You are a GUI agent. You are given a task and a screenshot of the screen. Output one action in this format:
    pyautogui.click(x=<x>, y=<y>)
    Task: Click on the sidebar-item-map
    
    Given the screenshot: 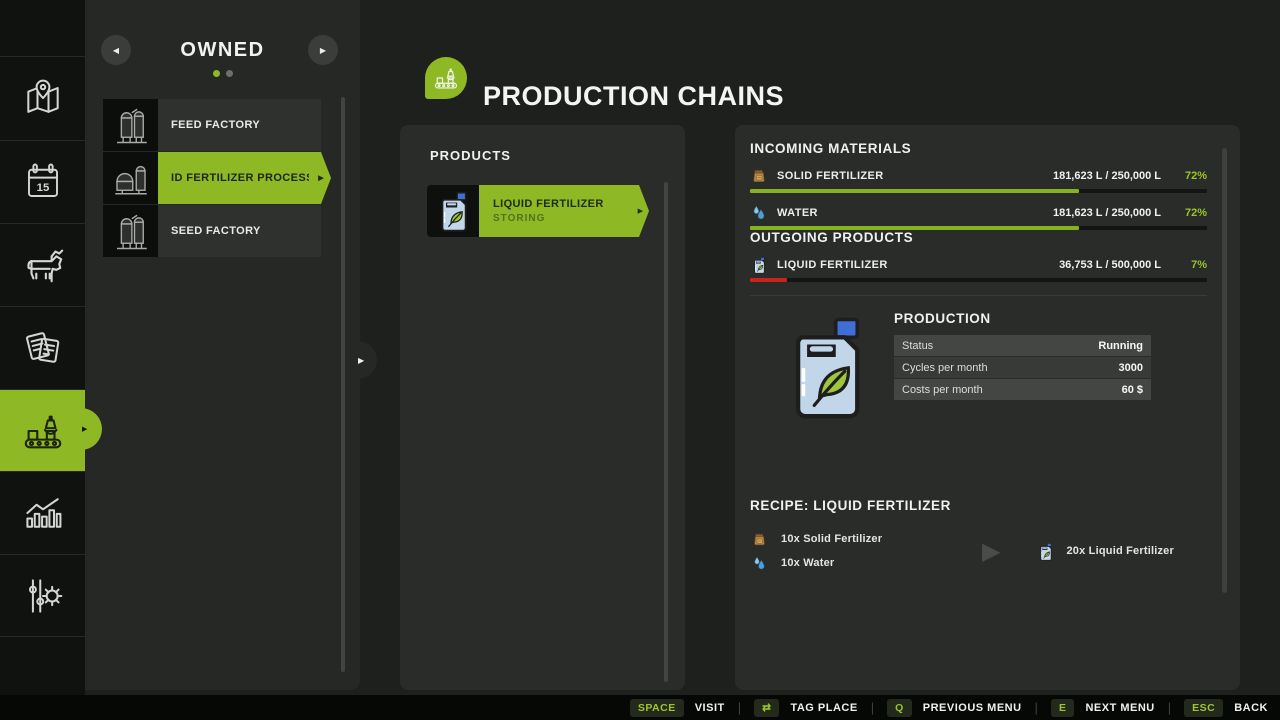 What is the action you would take?
    pyautogui.click(x=42, y=98)
    